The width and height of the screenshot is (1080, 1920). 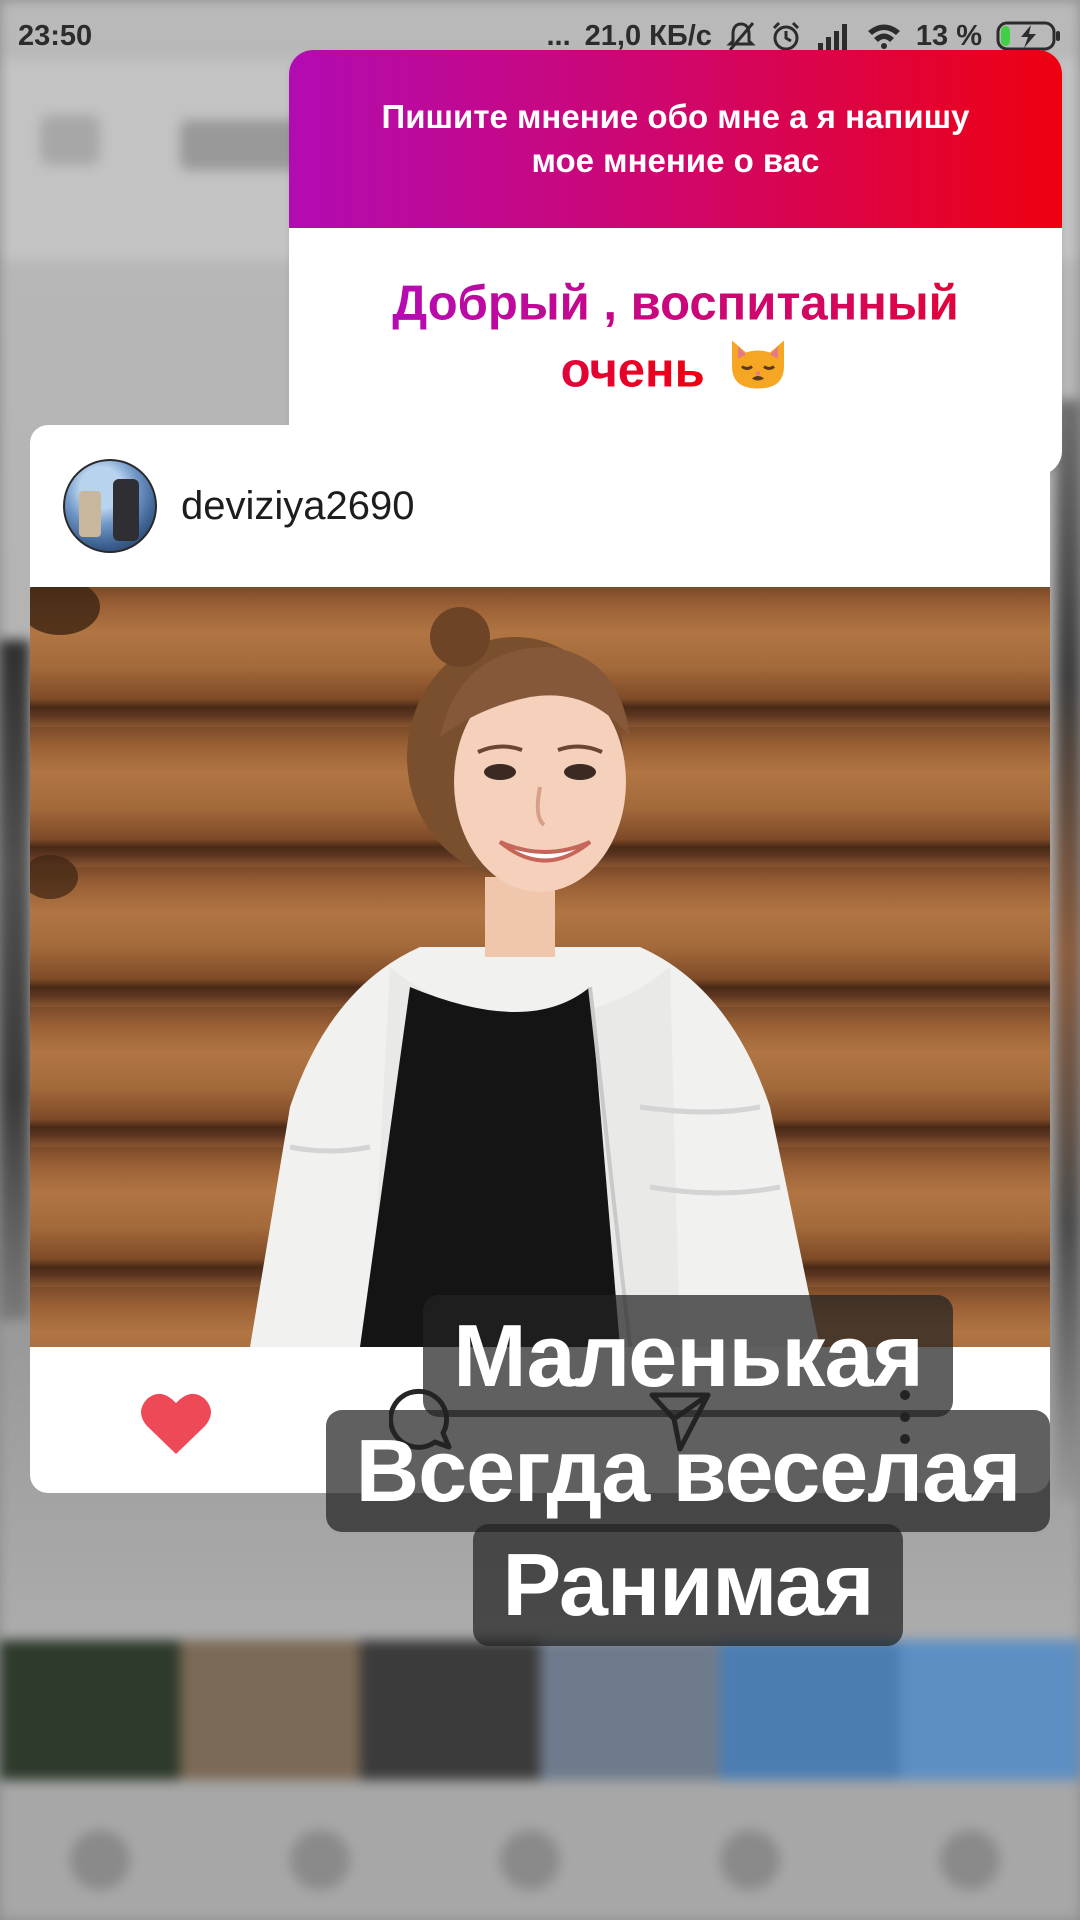 I want to click on caption-line-2: Всегда веселая, so click(x=688, y=1471).